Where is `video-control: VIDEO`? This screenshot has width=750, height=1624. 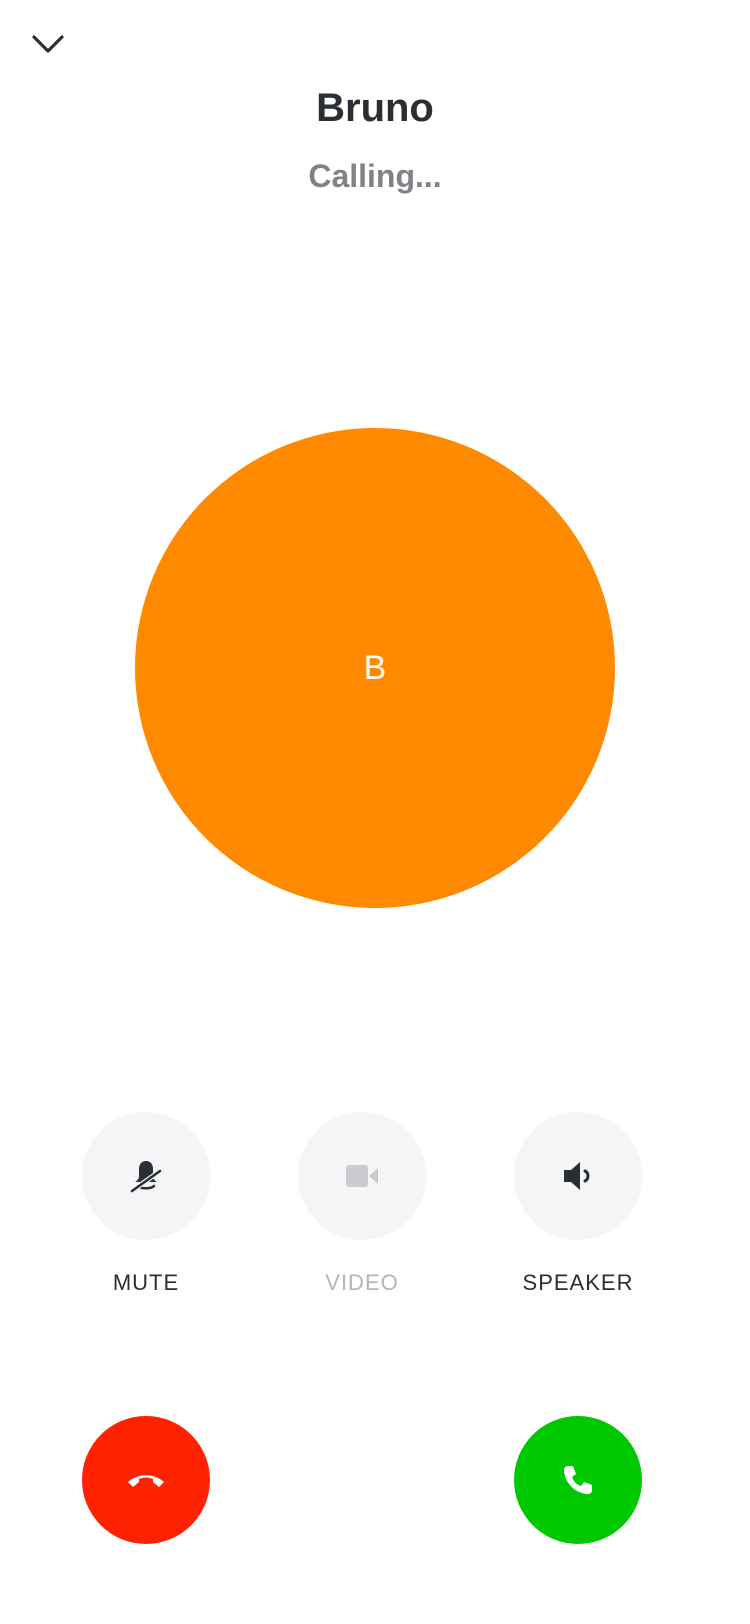 video-control: VIDEO is located at coordinates (362, 1204).